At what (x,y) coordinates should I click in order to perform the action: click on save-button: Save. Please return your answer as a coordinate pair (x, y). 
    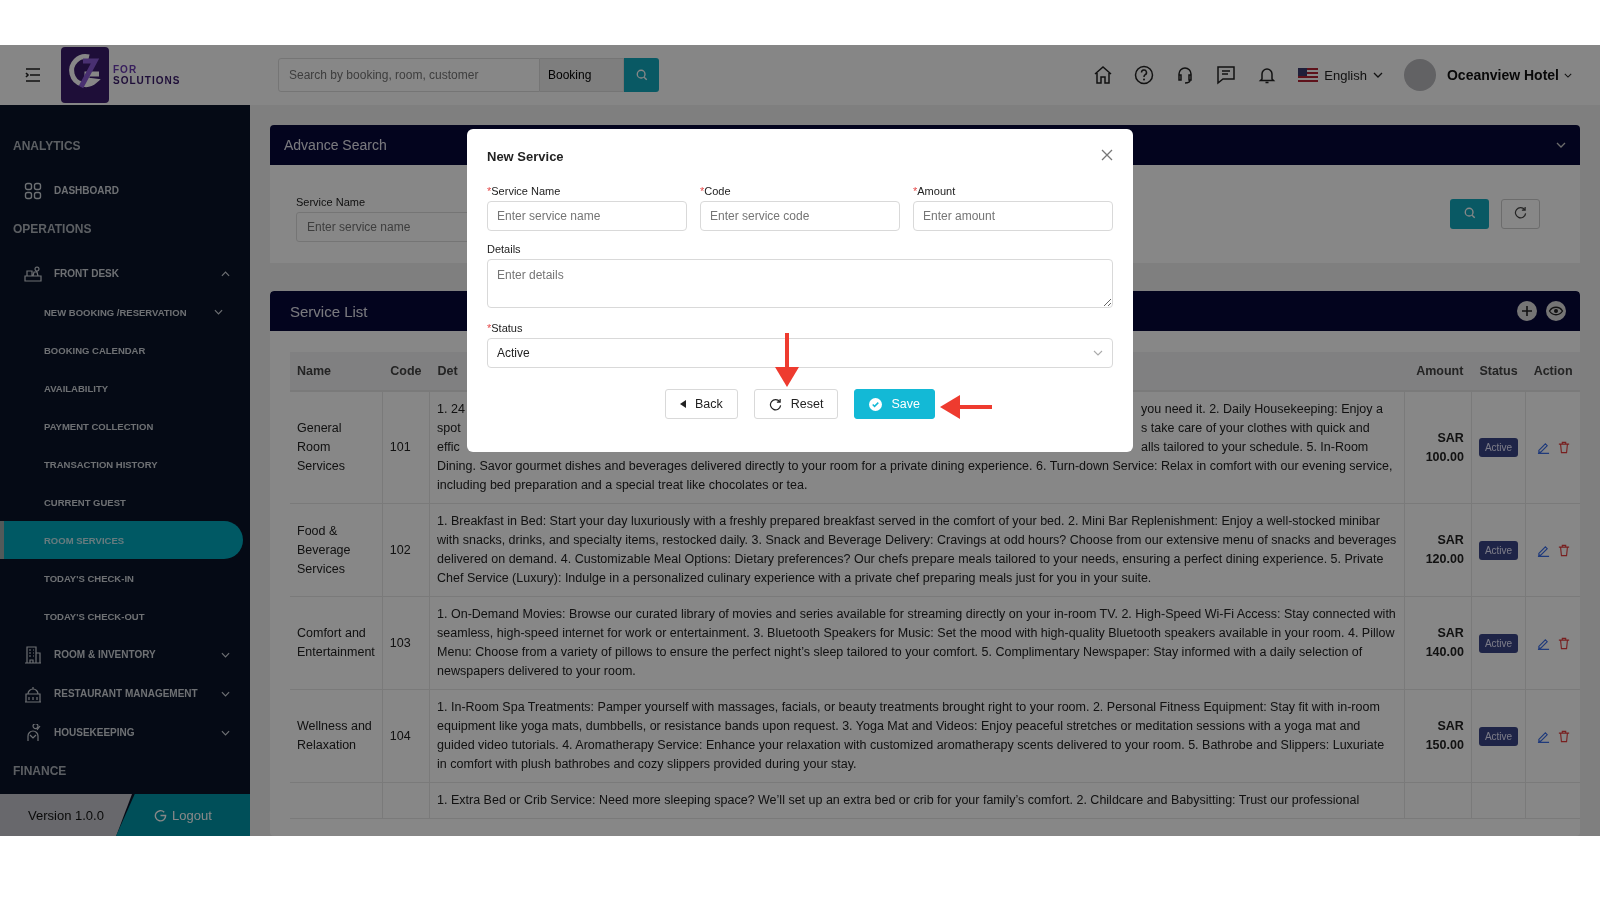
    Looking at the image, I should click on (894, 404).